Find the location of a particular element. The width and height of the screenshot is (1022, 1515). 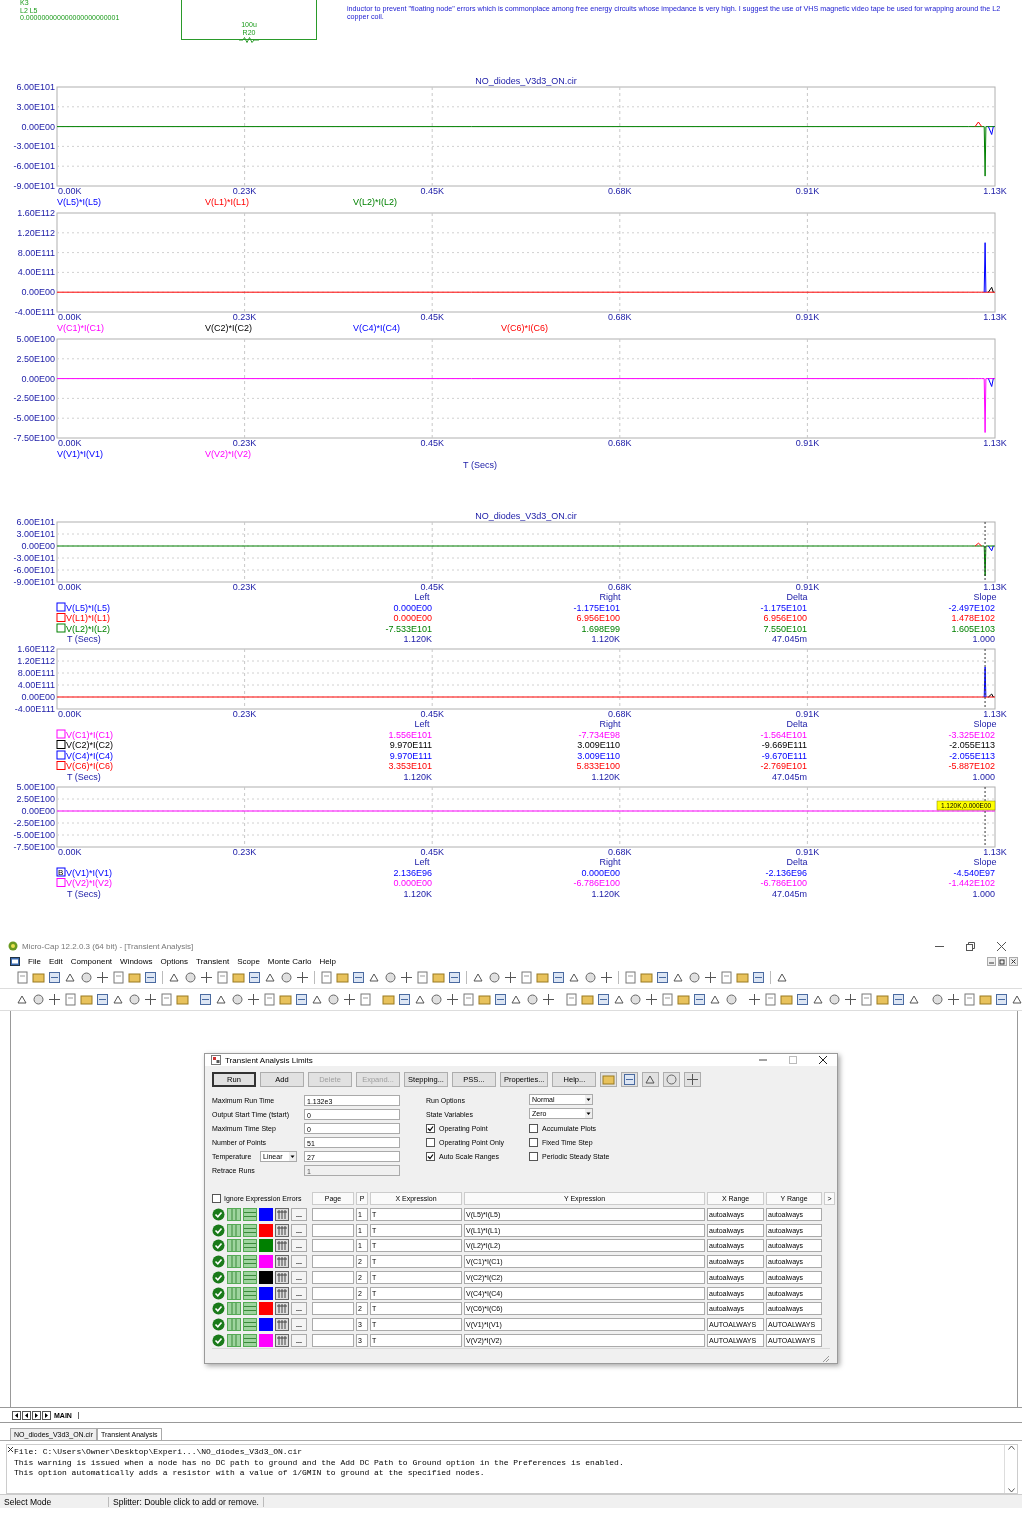

menu-item: Edit is located at coordinates (55, 961).